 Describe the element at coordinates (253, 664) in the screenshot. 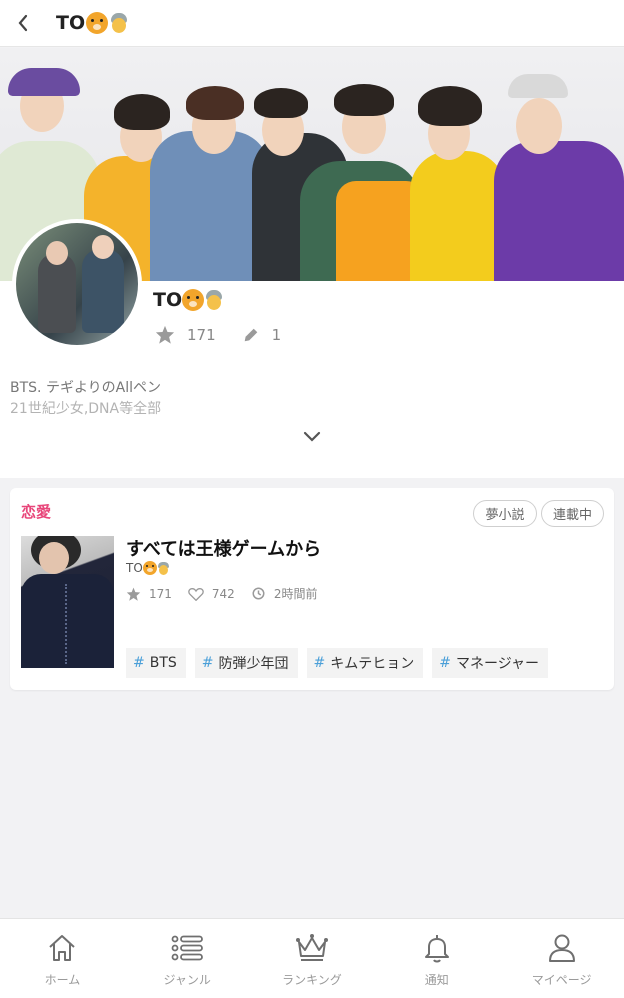

I see `tag-label: 防弾少年団` at that location.